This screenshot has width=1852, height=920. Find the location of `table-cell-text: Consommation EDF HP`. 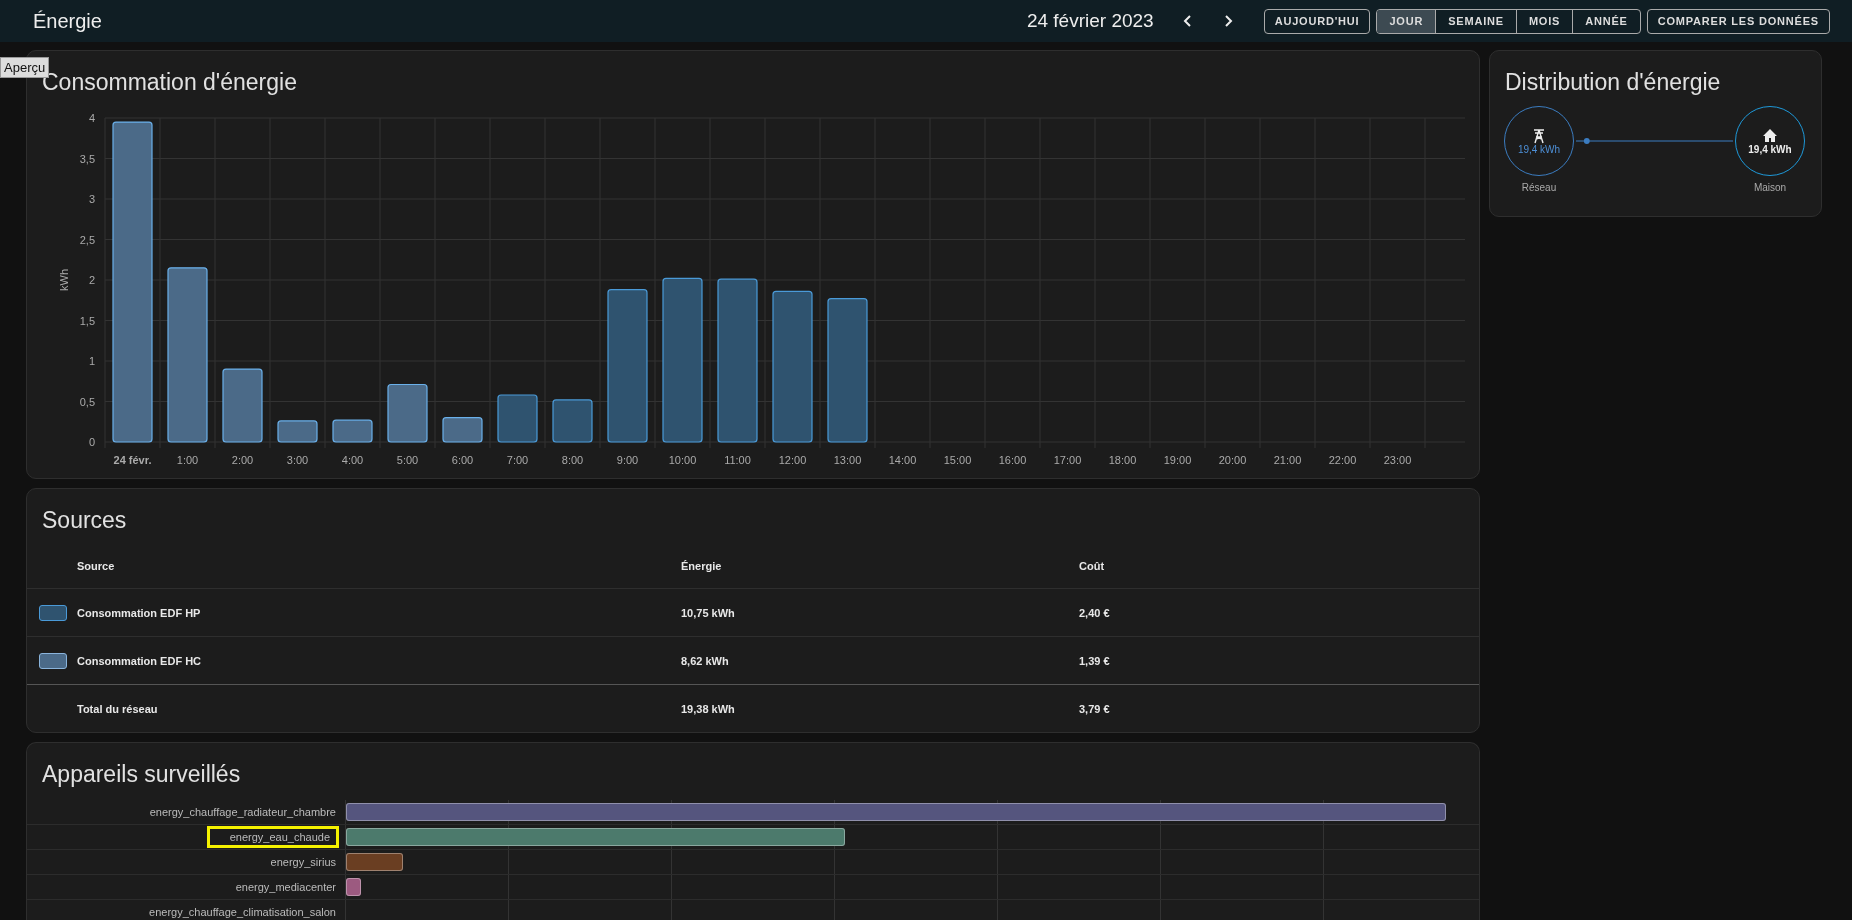

table-cell-text: Consommation EDF HP is located at coordinates (139, 612).